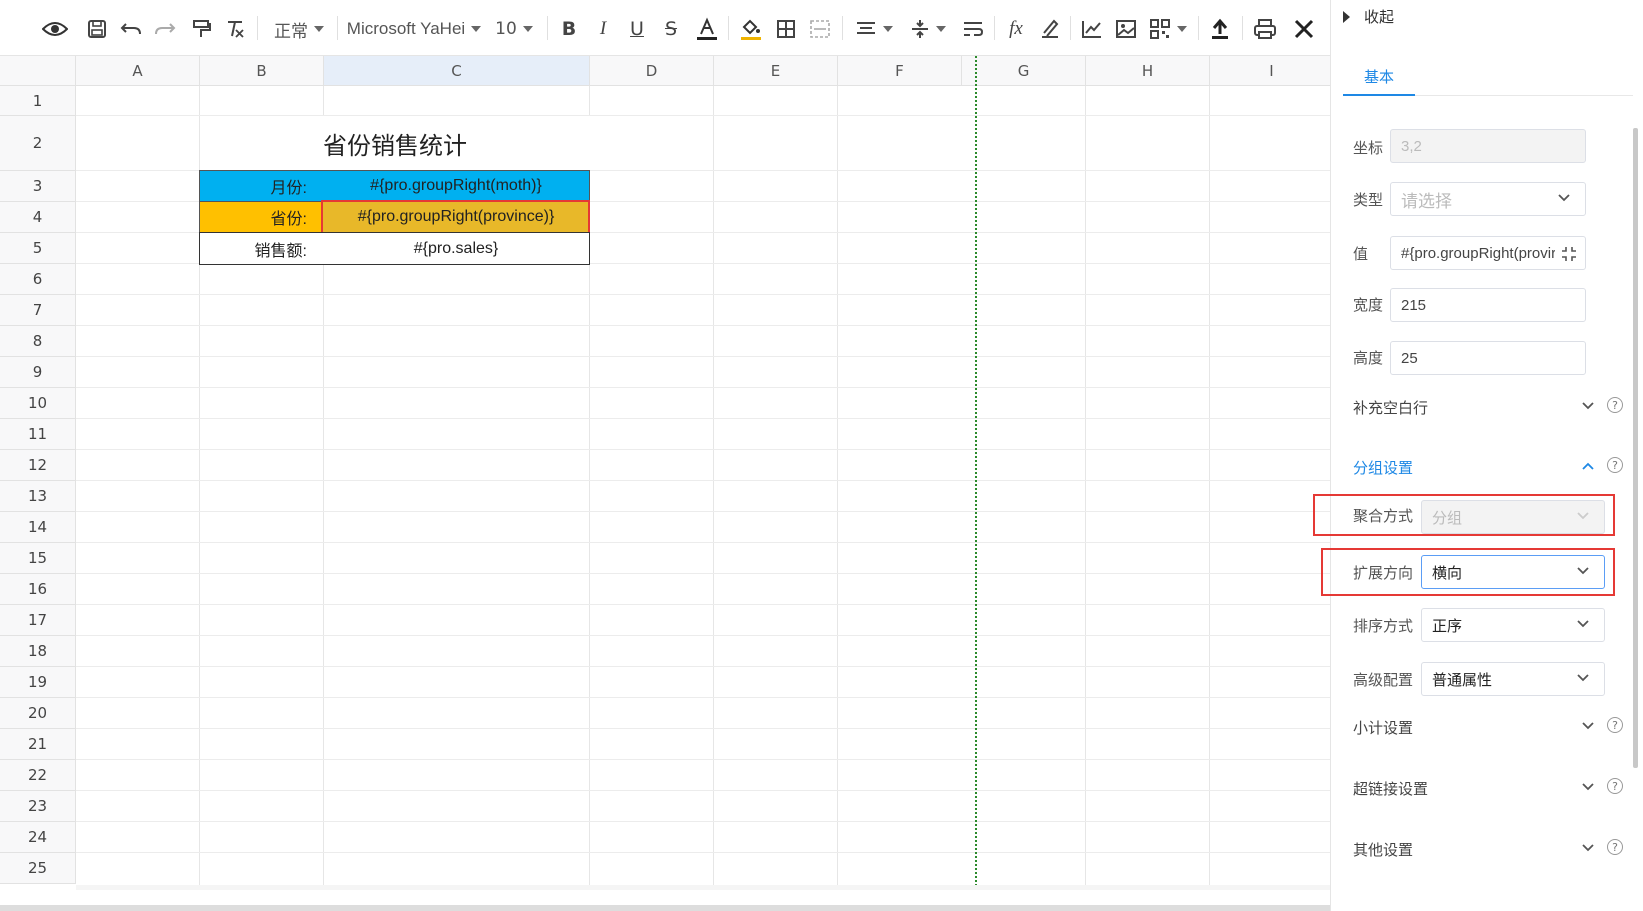 This screenshot has height=911, width=1643. Describe the element at coordinates (1220, 29) in the screenshot. I see `upload-icon` at that location.